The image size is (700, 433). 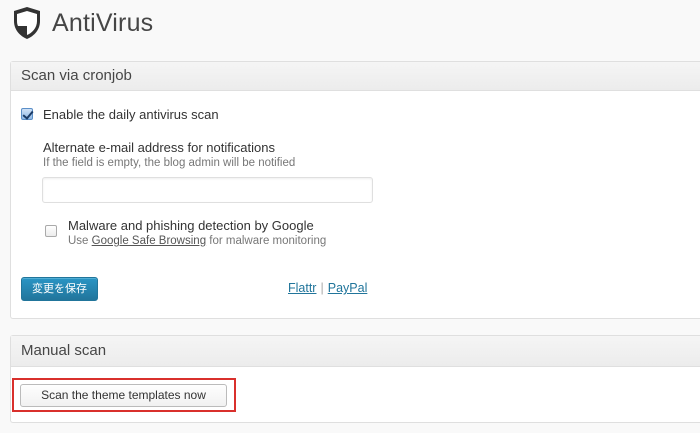 I want to click on scan-templates-button: Scan the theme templates now, so click(x=123, y=395).